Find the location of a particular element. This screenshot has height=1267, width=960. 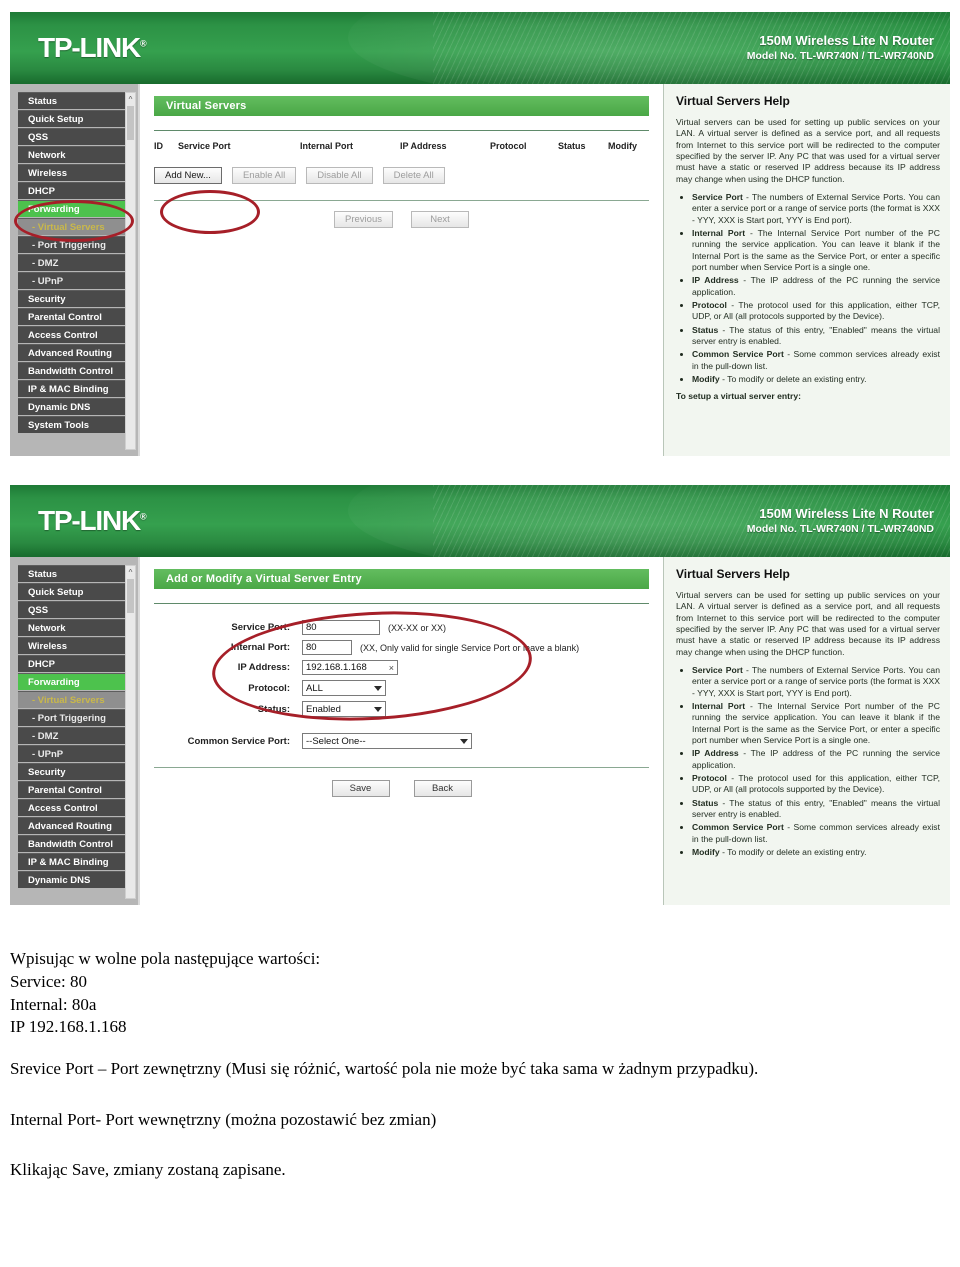

form-actions: Save Back is located at coordinates (401, 788).